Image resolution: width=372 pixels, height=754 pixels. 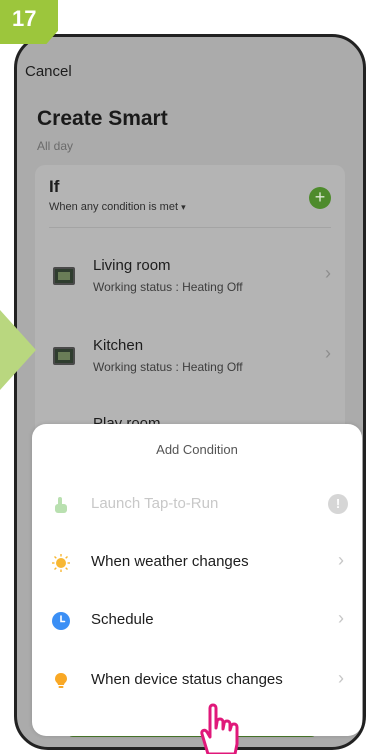 I want to click on clock-icon, so click(x=61, y=621).